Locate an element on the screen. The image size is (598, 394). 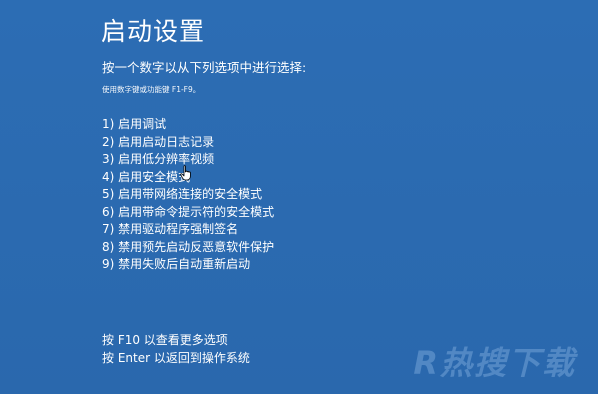
instruction-text: 按一个数字以从下列选项中进行选择: is located at coordinates (204, 67).